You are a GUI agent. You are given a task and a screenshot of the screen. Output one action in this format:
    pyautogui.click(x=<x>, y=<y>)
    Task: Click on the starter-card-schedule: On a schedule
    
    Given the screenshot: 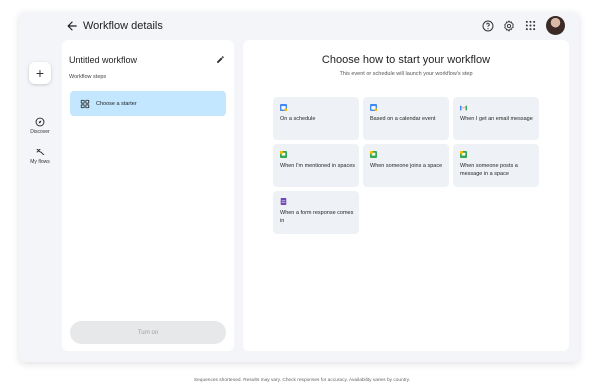 What is the action you would take?
    pyautogui.click(x=316, y=118)
    